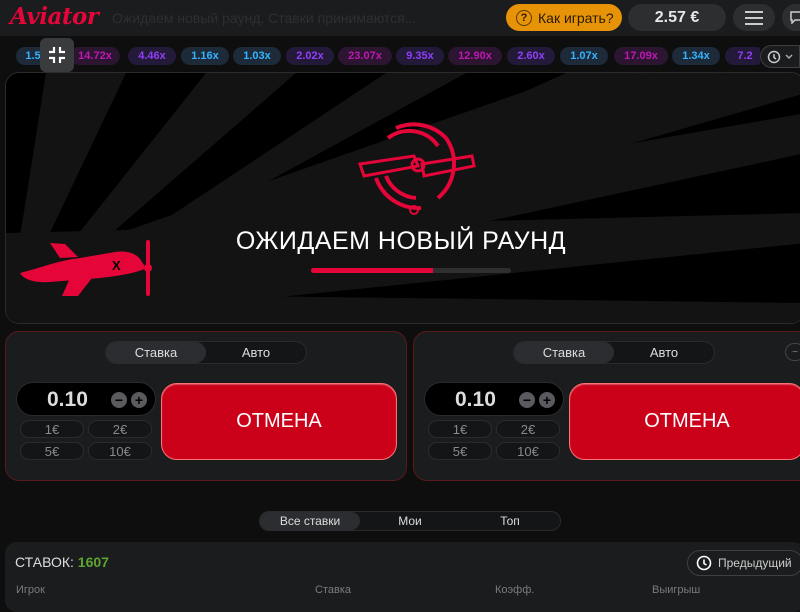 The width and height of the screenshot is (800, 612). I want to click on multiplier-chip: 1.34x, so click(696, 56).